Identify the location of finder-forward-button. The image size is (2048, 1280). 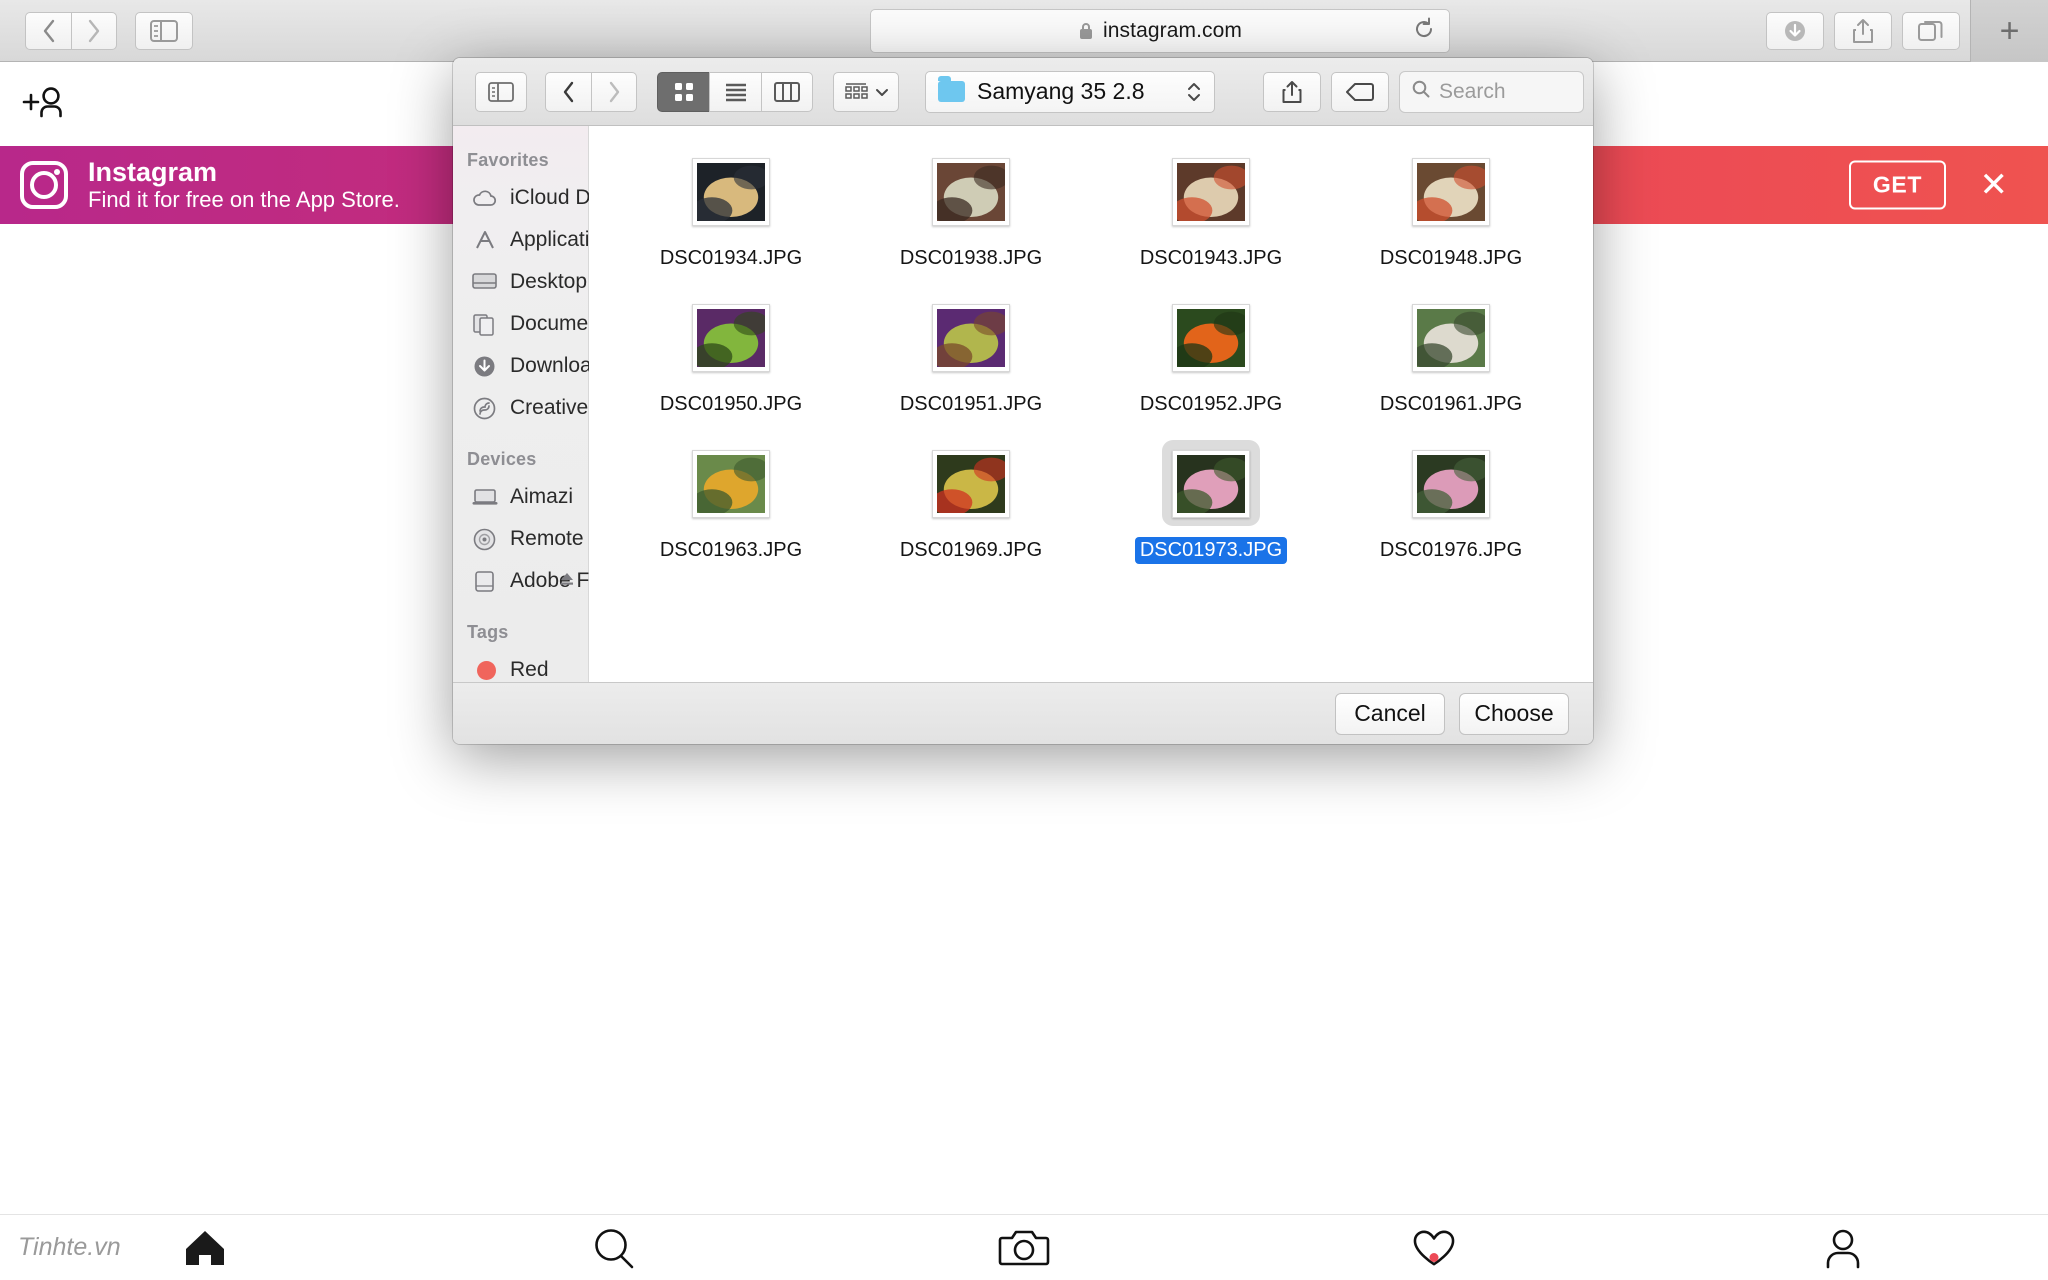
(614, 91).